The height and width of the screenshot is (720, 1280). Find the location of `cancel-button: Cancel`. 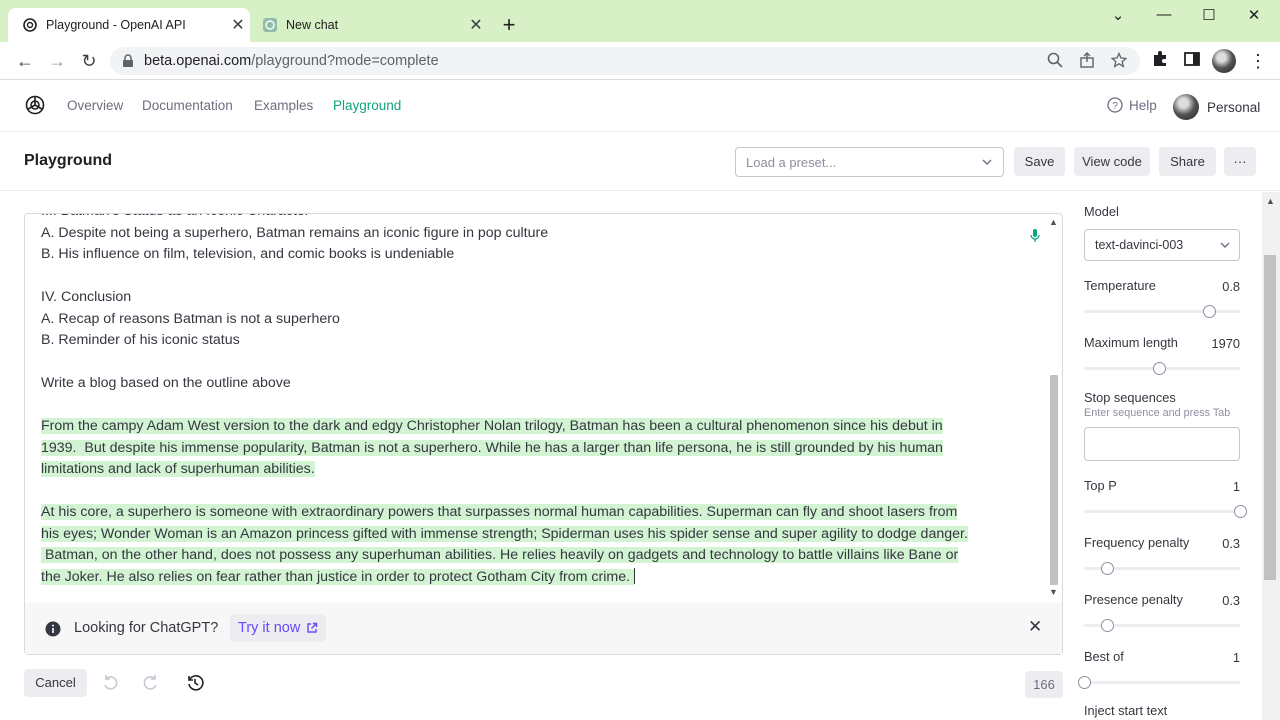

cancel-button: Cancel is located at coordinates (55, 683).